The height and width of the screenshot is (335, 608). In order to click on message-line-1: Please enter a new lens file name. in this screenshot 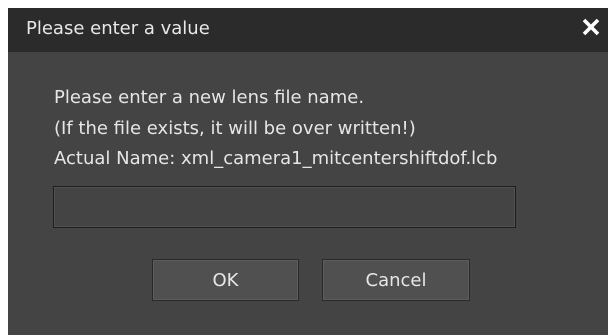, I will do `click(209, 97)`.